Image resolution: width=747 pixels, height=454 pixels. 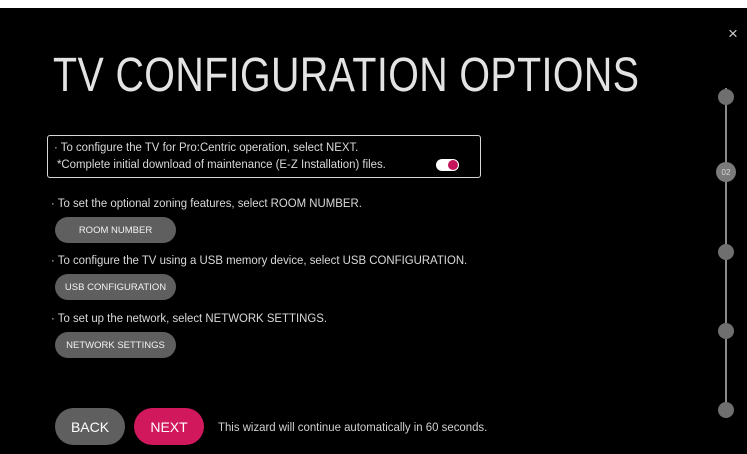 What do you see at coordinates (90, 426) in the screenshot?
I see `back-button: BACK` at bounding box center [90, 426].